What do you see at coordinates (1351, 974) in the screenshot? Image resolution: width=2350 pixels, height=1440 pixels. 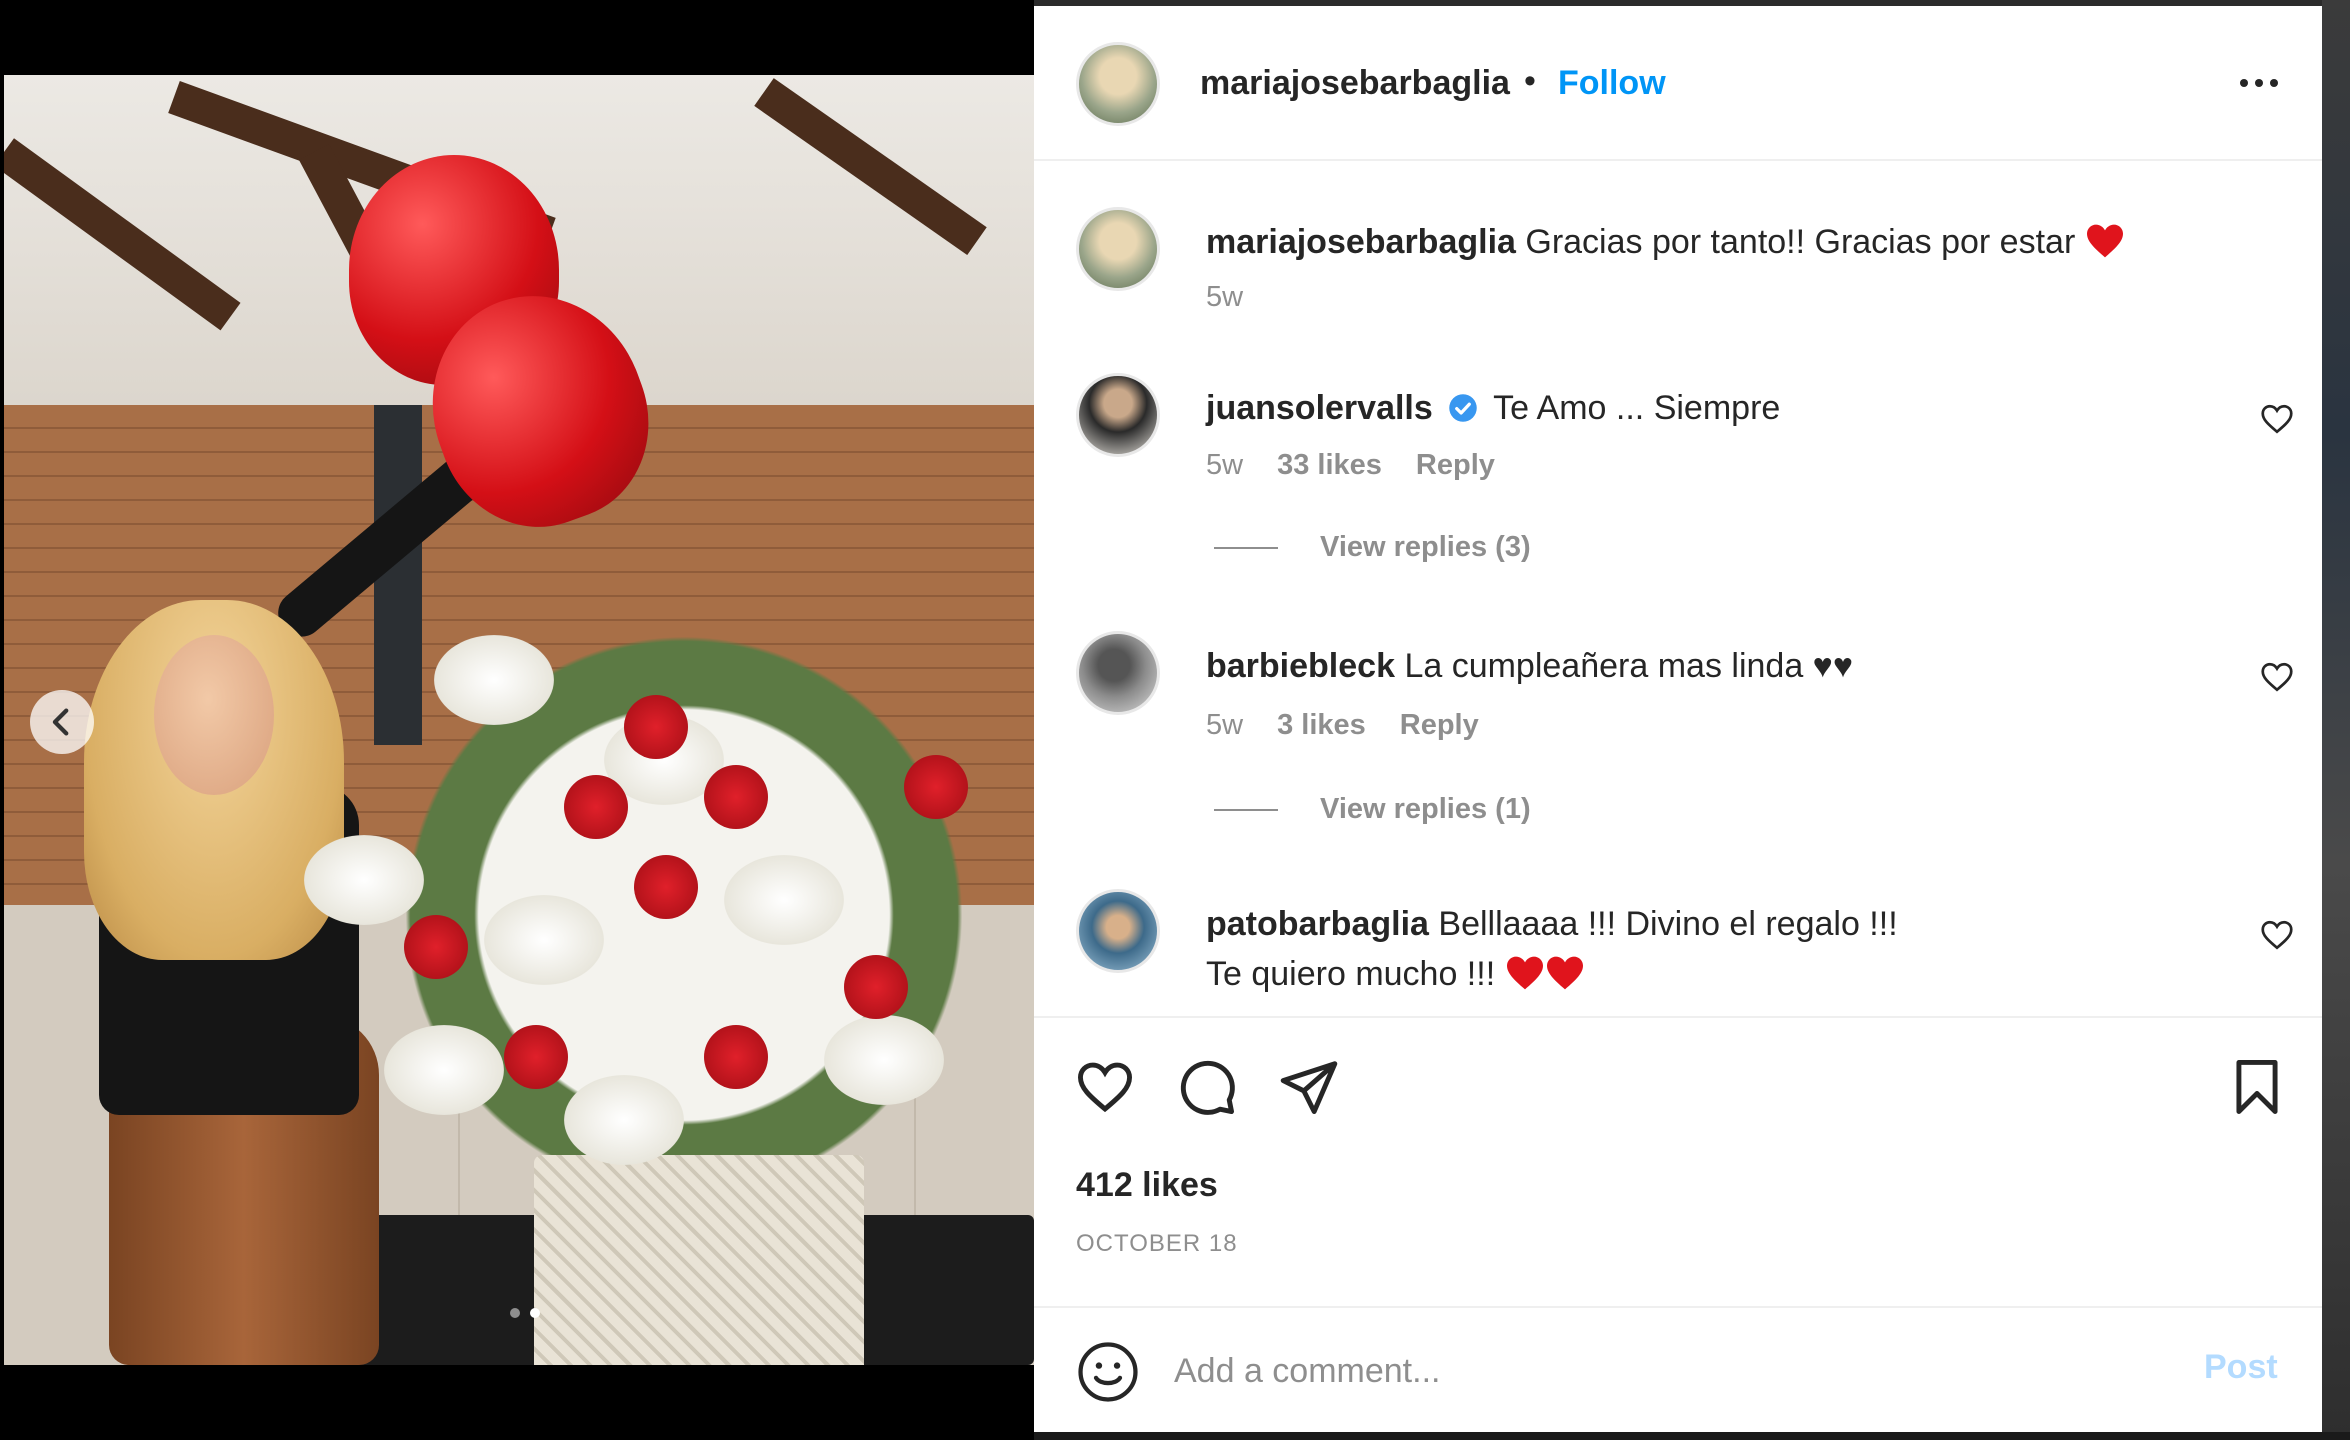 I see `comment-text: Te quiero mucho !!!` at bounding box center [1351, 974].